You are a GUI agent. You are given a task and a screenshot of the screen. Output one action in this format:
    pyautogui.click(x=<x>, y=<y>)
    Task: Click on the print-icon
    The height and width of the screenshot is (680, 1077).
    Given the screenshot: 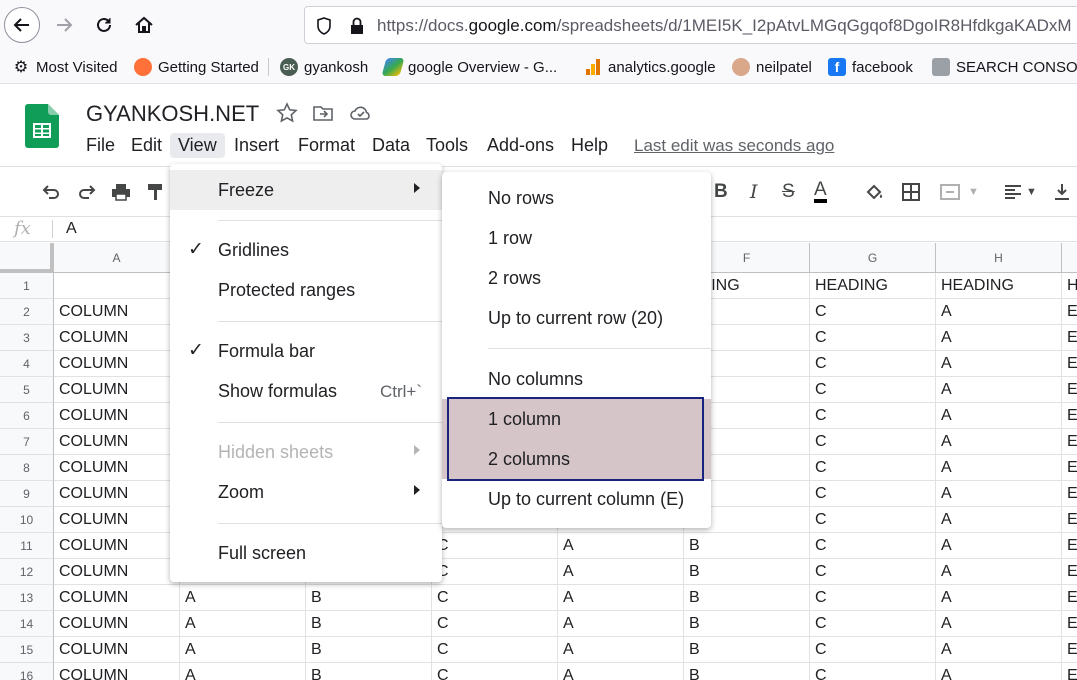 What is the action you would take?
    pyautogui.click(x=121, y=192)
    